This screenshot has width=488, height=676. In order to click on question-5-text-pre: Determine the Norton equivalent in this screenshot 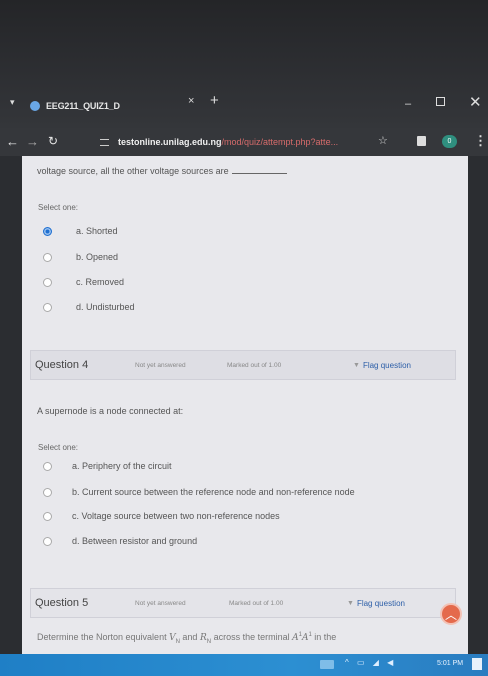, I will do `click(103, 637)`.